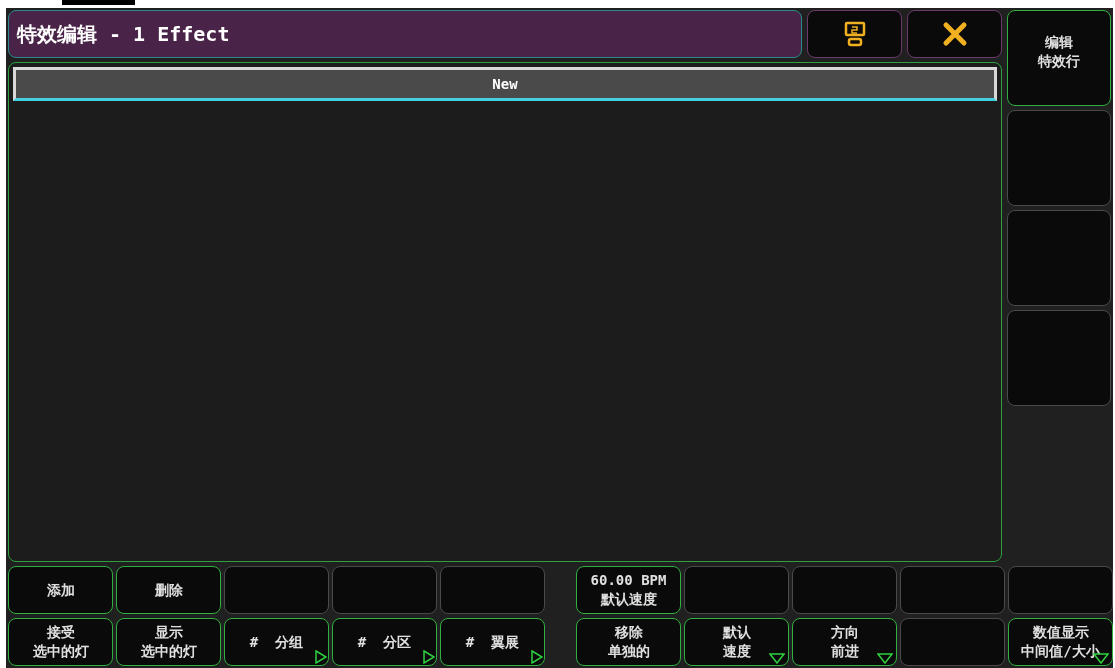 This screenshot has width=1115, height=668. What do you see at coordinates (276, 642) in the screenshot?
I see `function-button: # 分组` at bounding box center [276, 642].